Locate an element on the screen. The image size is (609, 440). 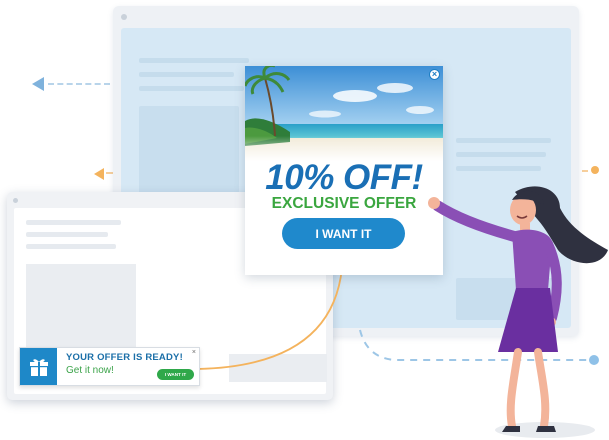
beach-image is located at coordinates (344, 113).